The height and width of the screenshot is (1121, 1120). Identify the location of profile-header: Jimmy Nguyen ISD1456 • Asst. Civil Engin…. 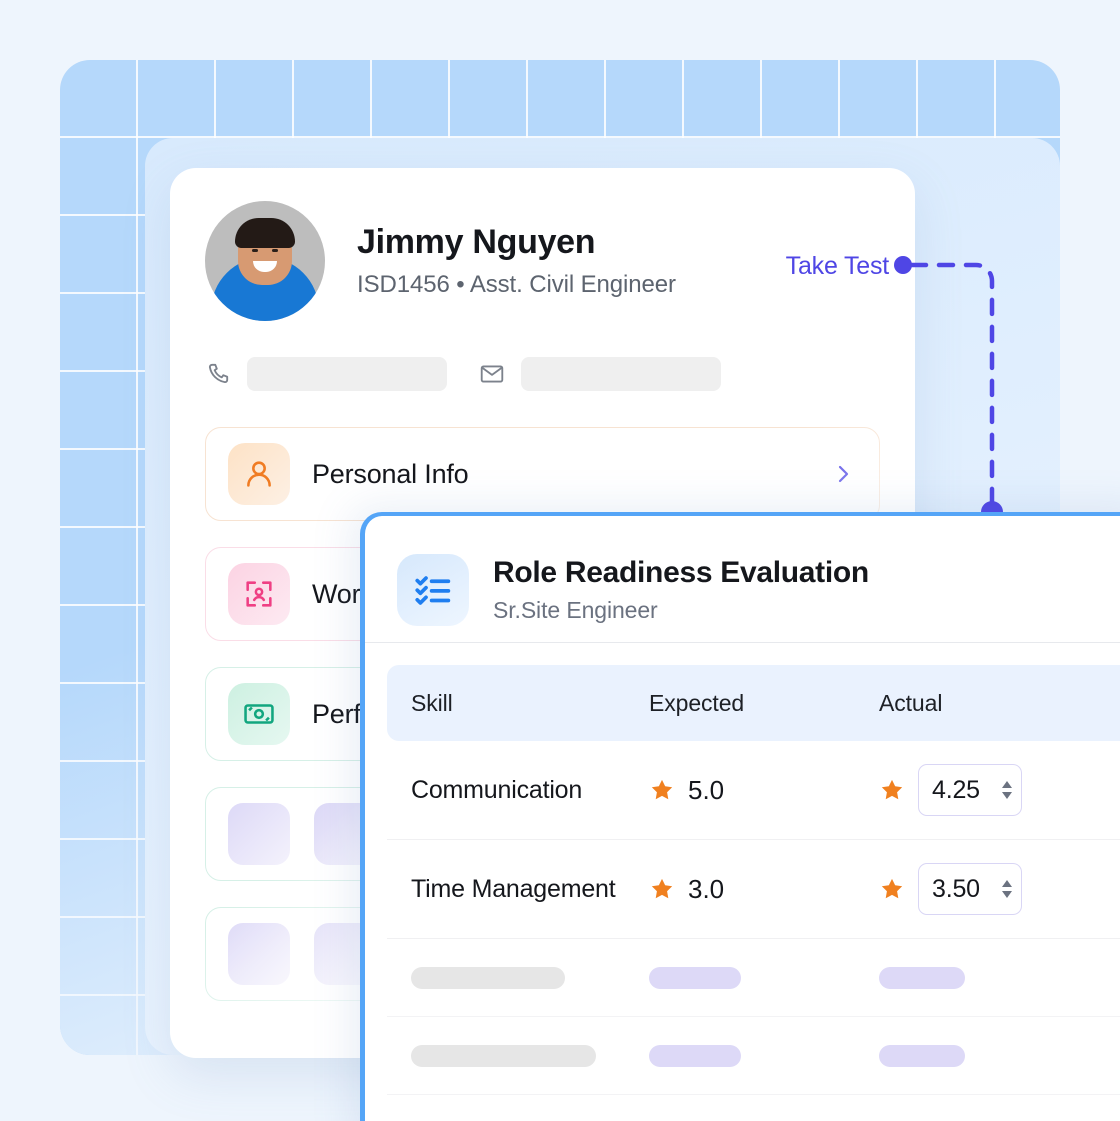
(542, 244).